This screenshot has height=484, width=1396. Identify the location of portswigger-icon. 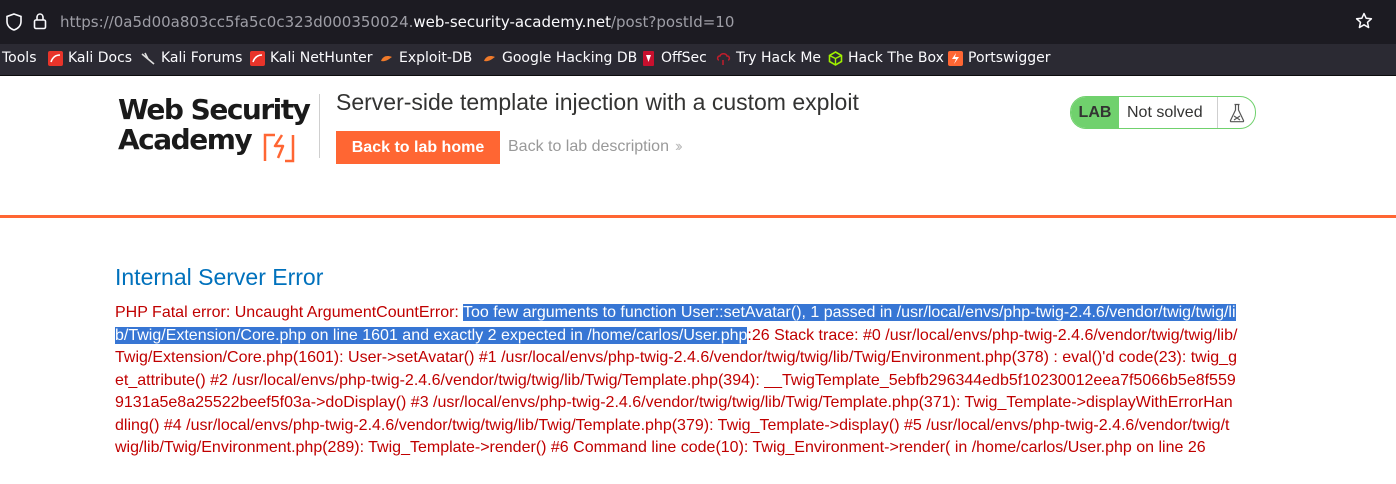
(955, 58).